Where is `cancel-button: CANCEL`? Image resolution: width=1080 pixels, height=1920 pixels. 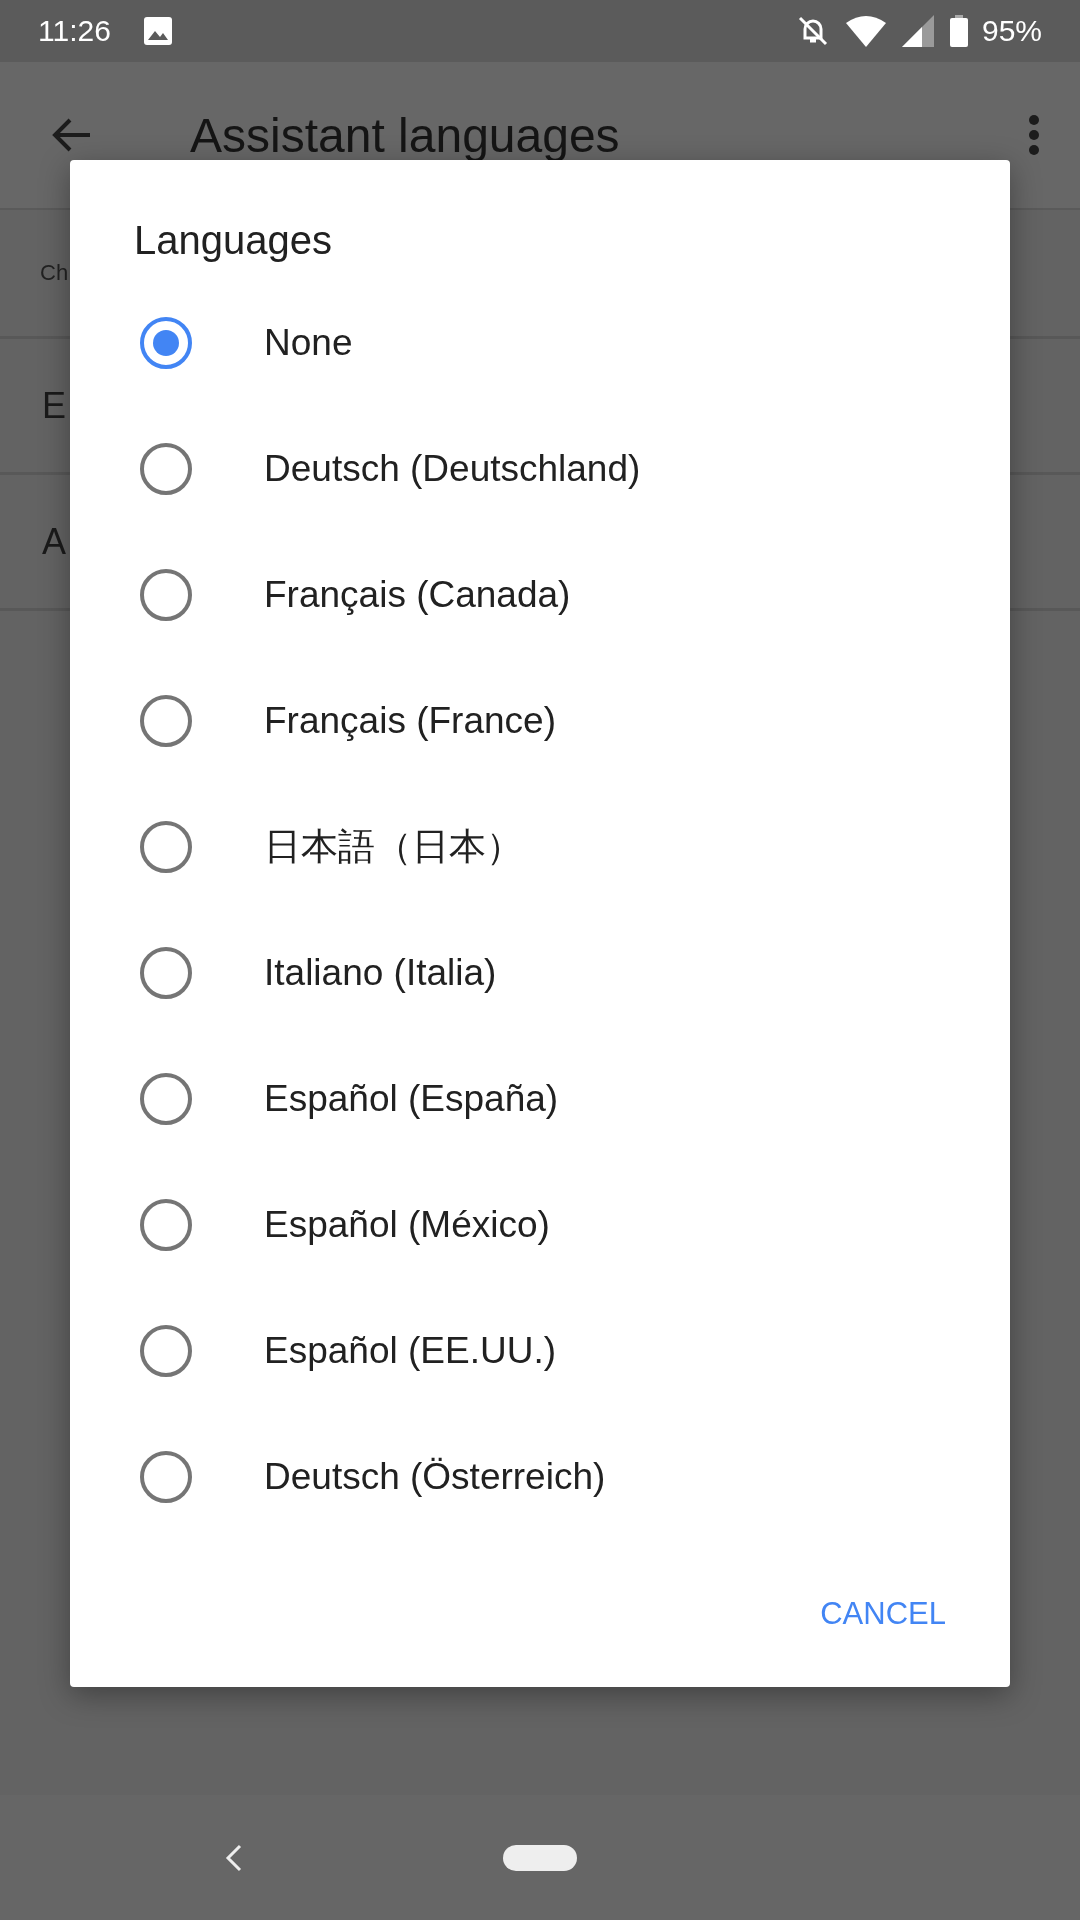 cancel-button: CANCEL is located at coordinates (883, 1614).